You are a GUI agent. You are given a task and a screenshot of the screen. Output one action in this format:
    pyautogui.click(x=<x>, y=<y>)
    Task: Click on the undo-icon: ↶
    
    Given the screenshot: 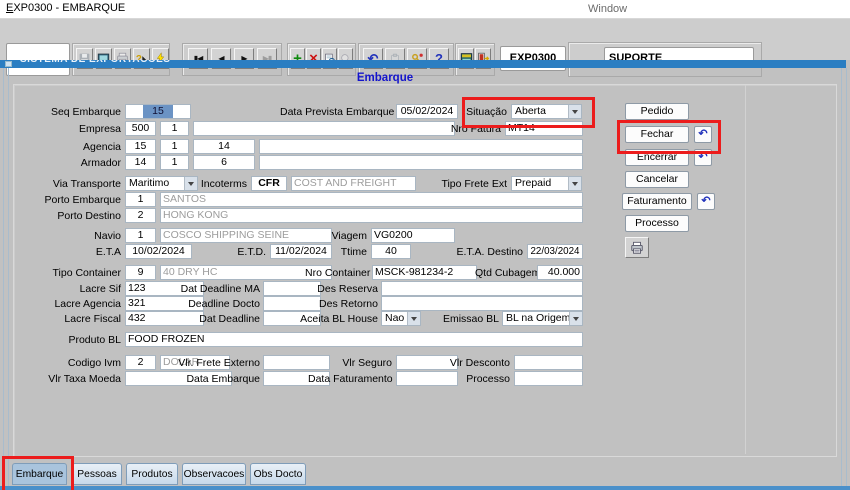 What is the action you would take?
    pyautogui.click(x=706, y=201)
    